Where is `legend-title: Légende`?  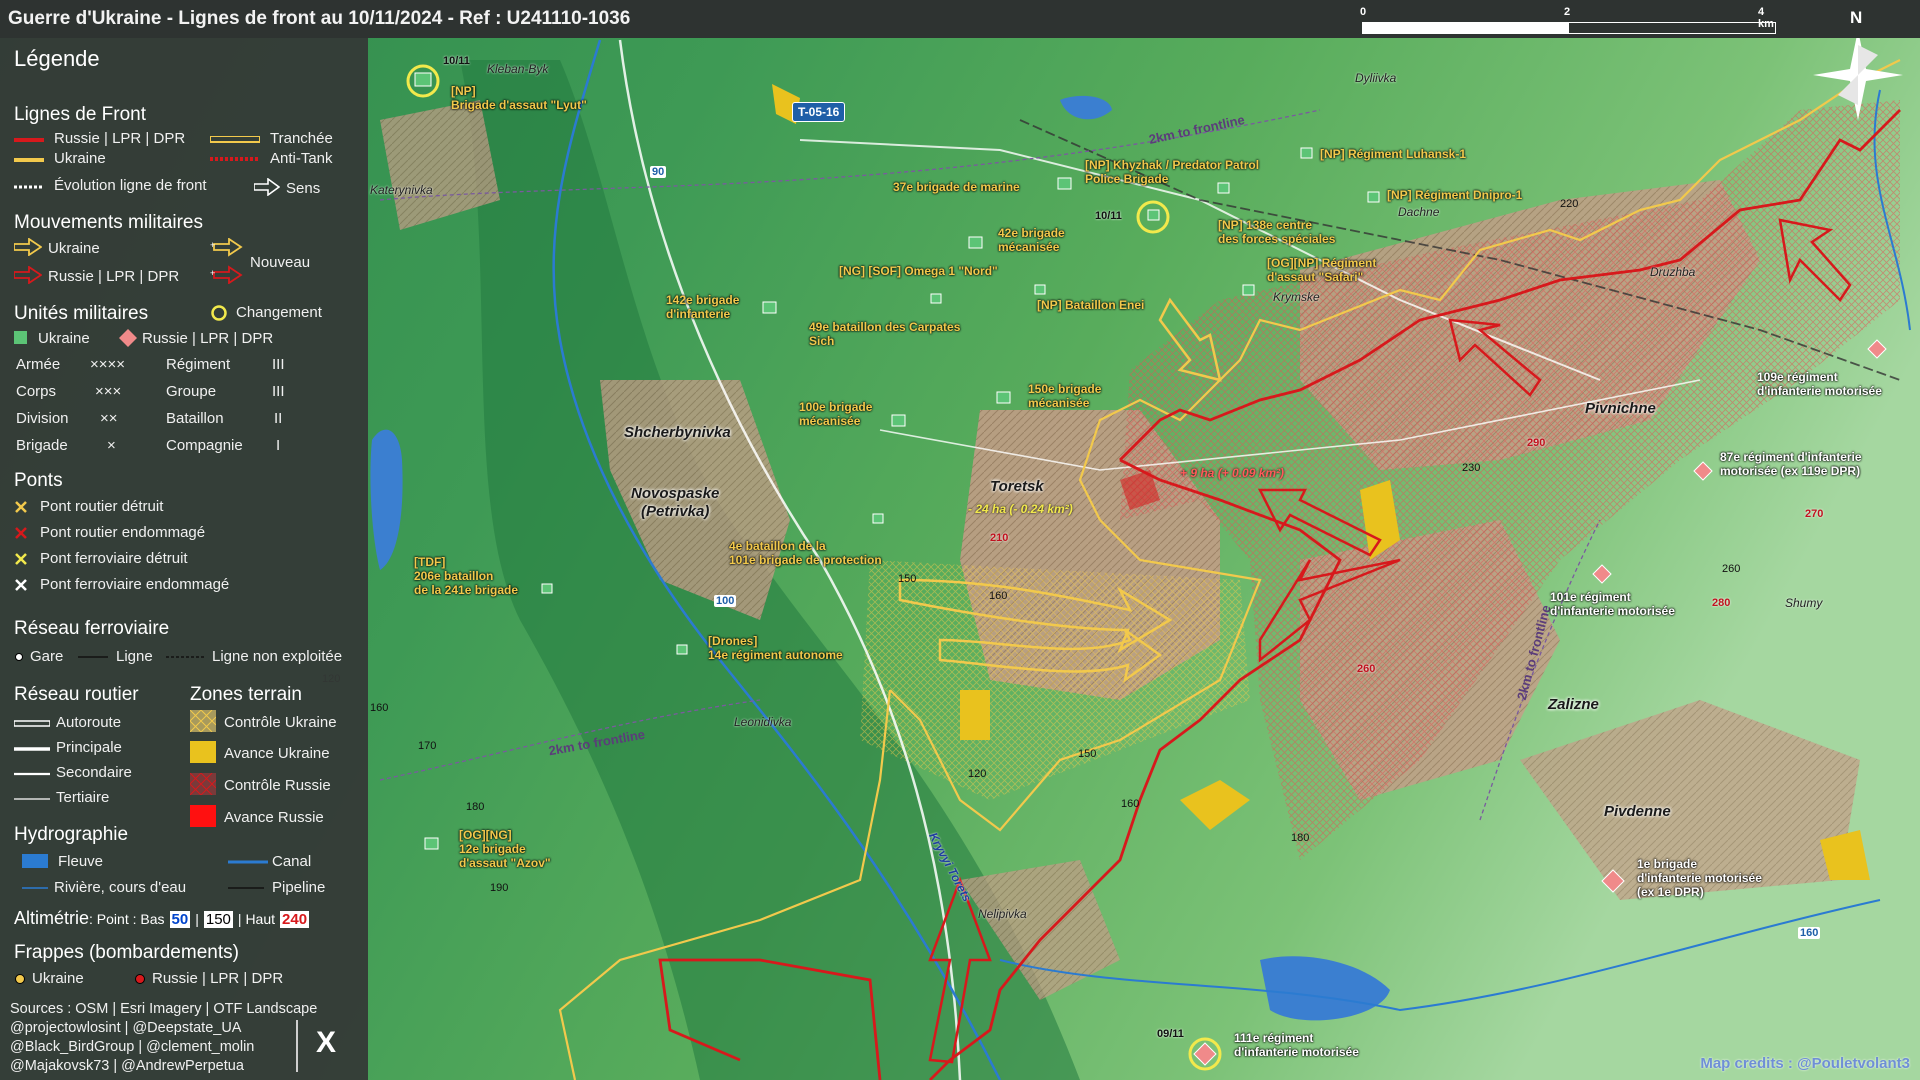
legend-title: Légende is located at coordinates (57, 58).